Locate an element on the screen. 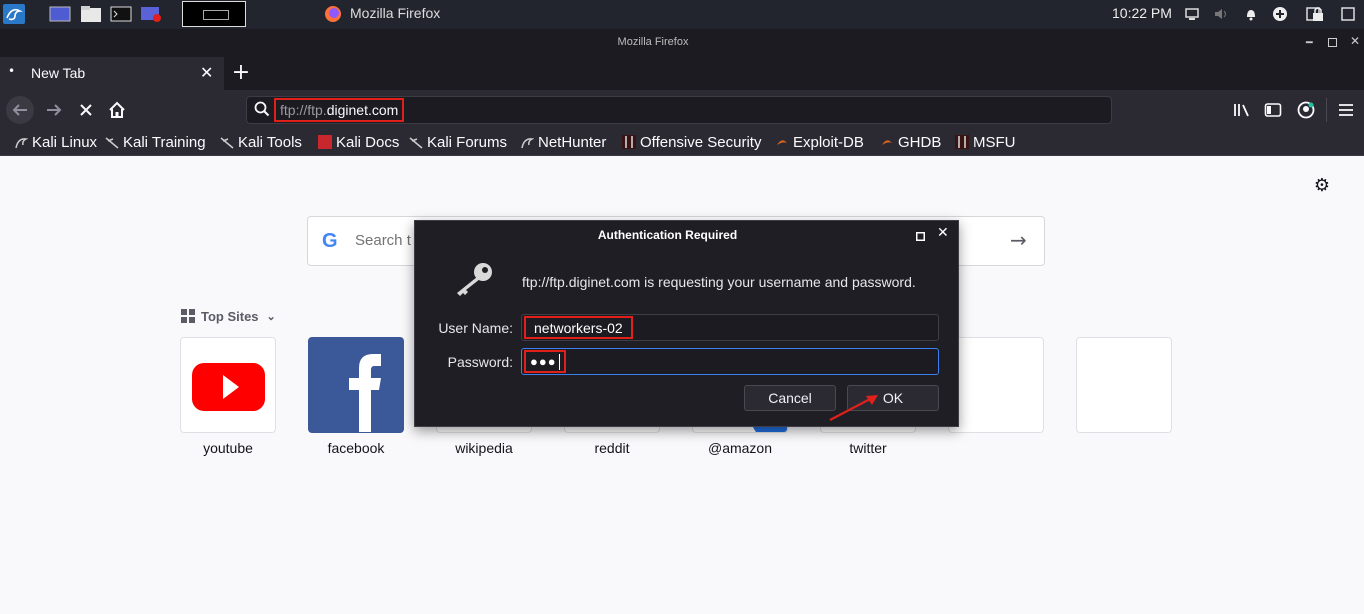  kali-menu-icon is located at coordinates (14, 14).